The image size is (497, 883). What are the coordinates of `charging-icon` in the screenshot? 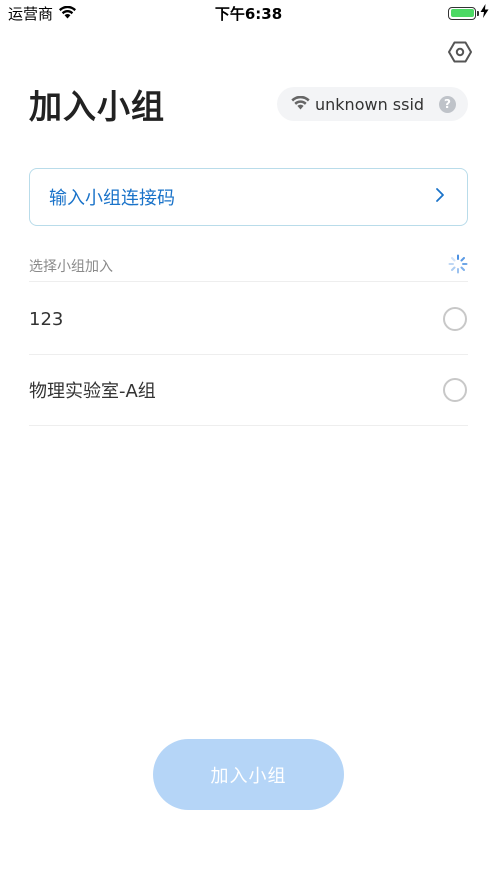 It's located at (484, 13).